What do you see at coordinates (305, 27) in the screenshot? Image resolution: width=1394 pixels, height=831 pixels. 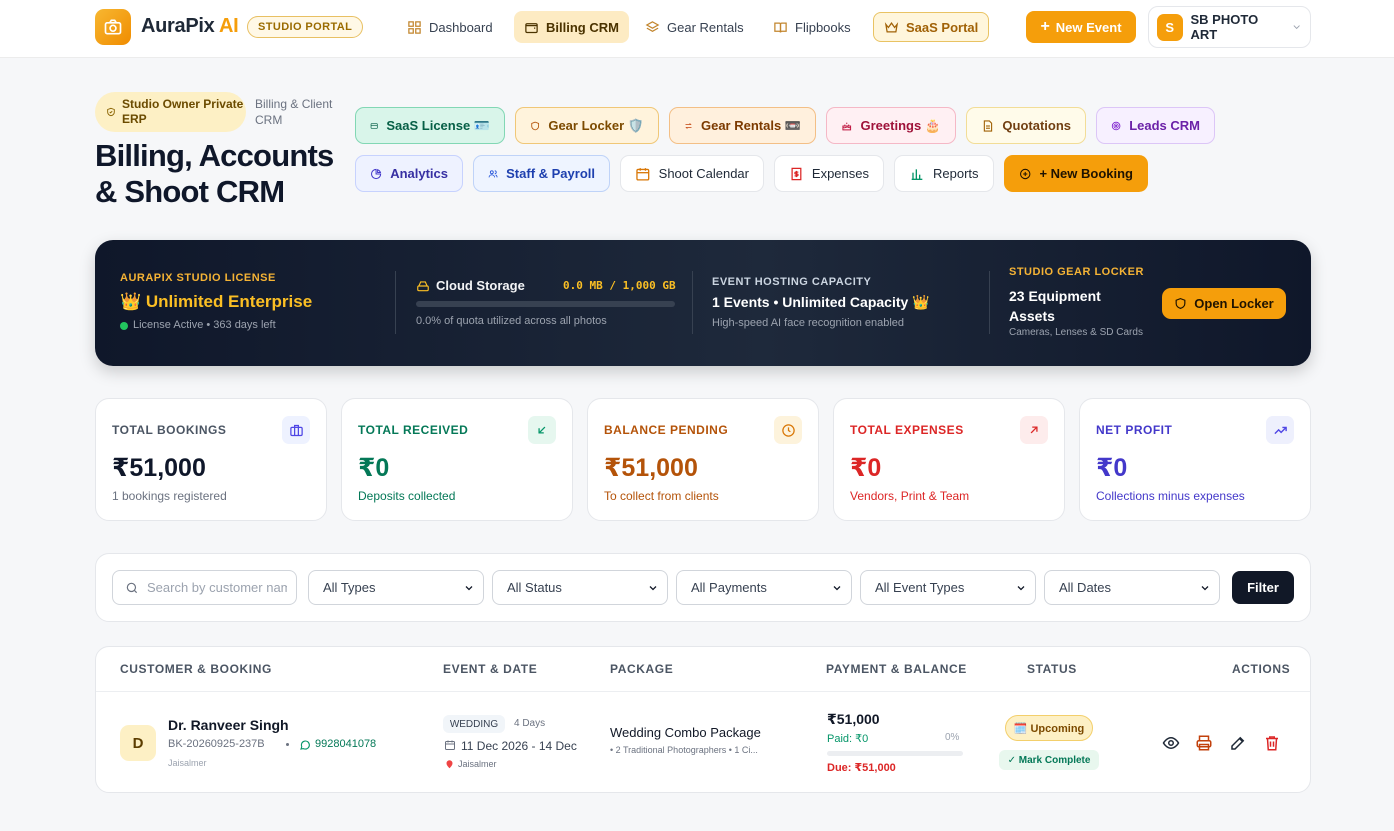 I see `studio-portal-badge: STUDIO PORTAL` at bounding box center [305, 27].